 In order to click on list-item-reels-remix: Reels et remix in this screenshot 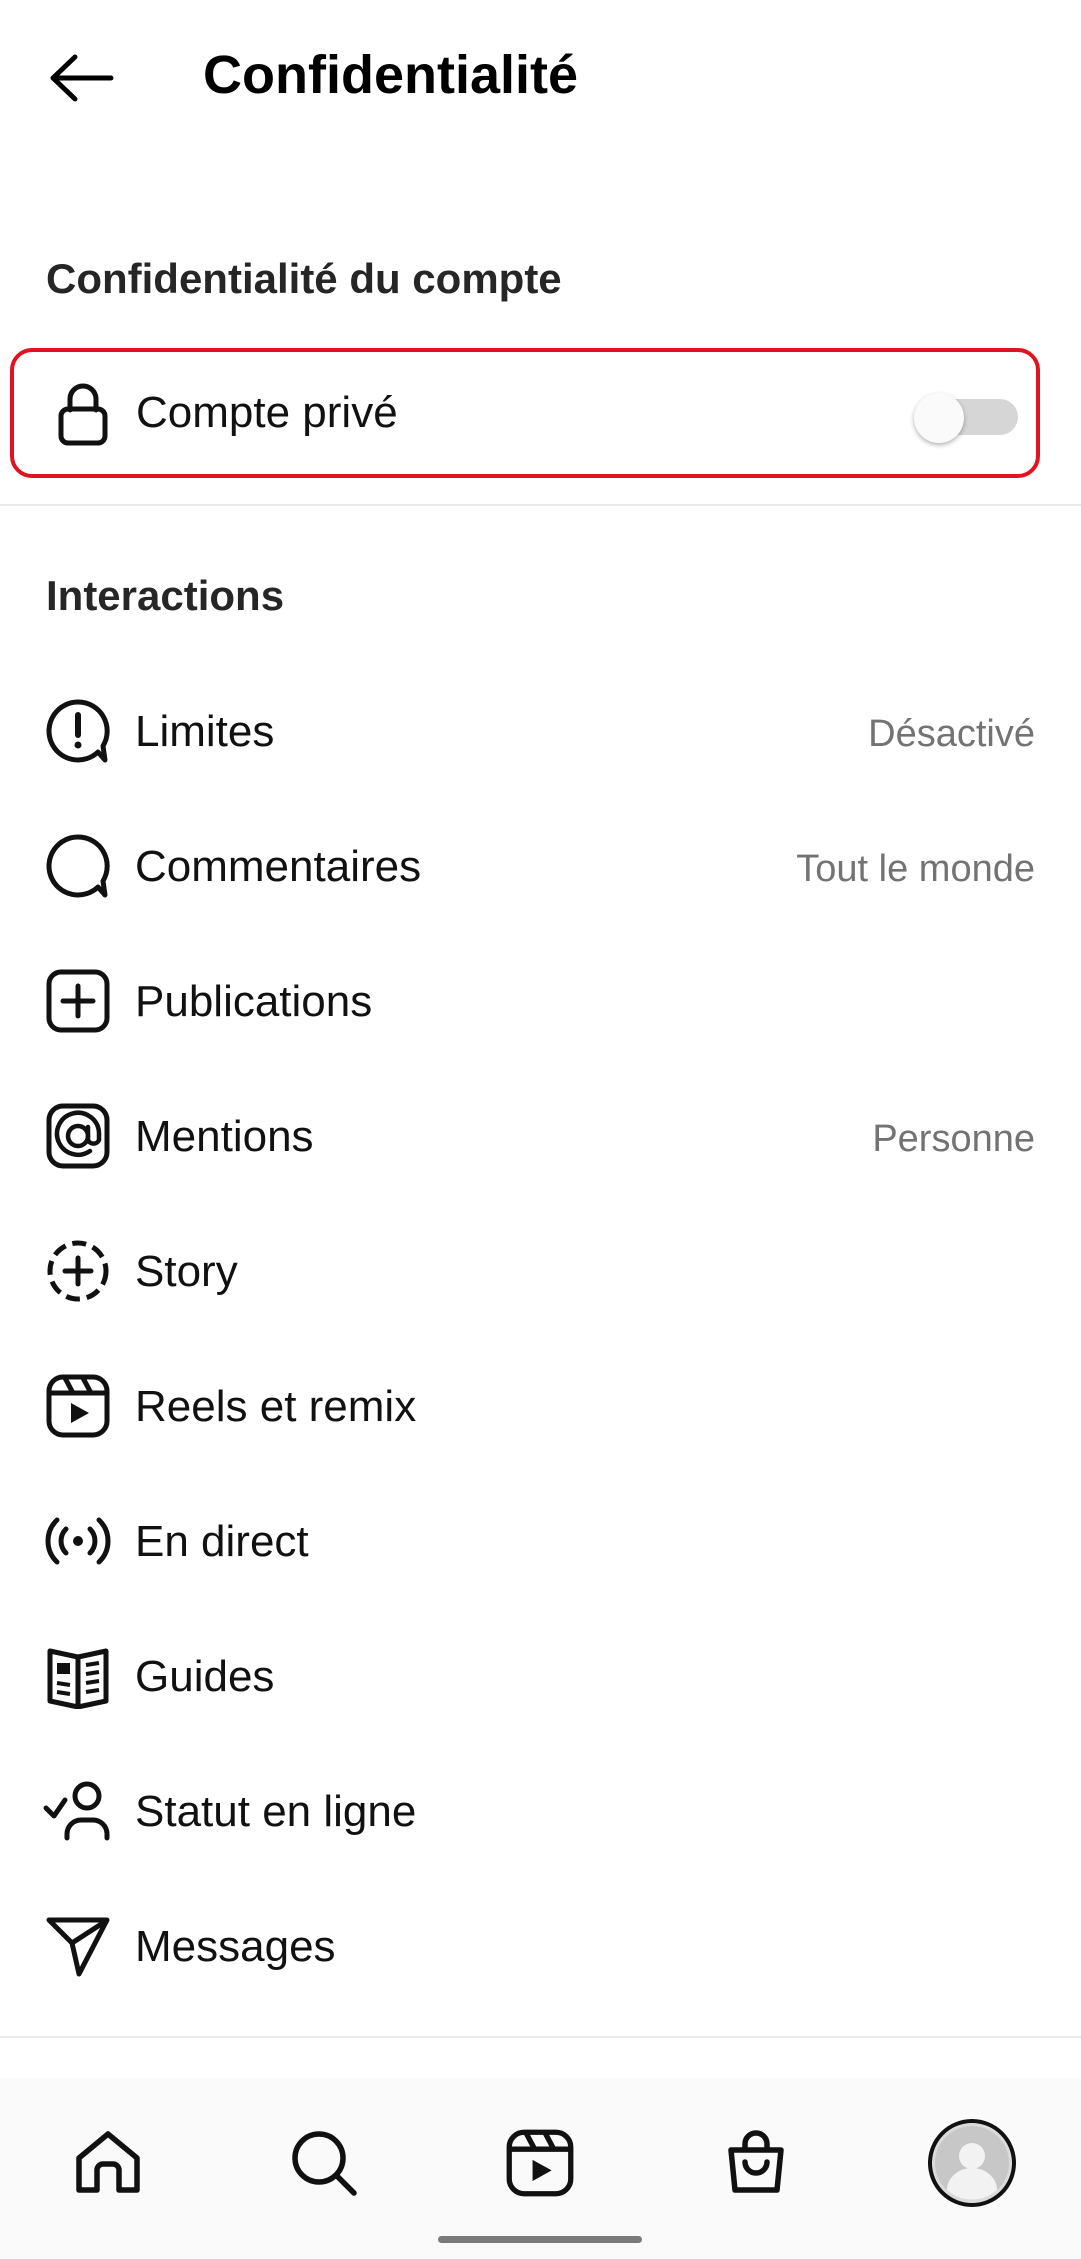, I will do `click(540, 1406)`.